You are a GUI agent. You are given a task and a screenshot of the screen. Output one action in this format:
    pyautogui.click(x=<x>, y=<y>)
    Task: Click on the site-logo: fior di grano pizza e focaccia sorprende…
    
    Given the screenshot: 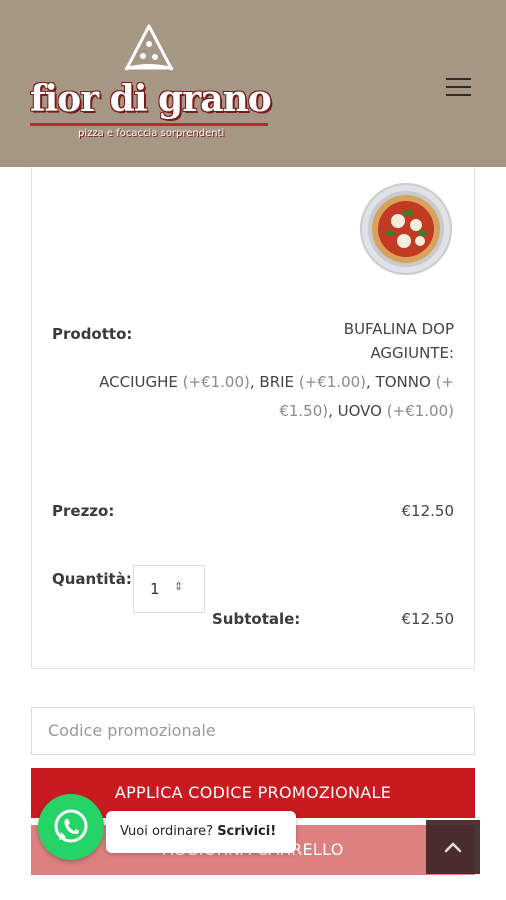 What is the action you would take?
    pyautogui.click(x=152, y=84)
    